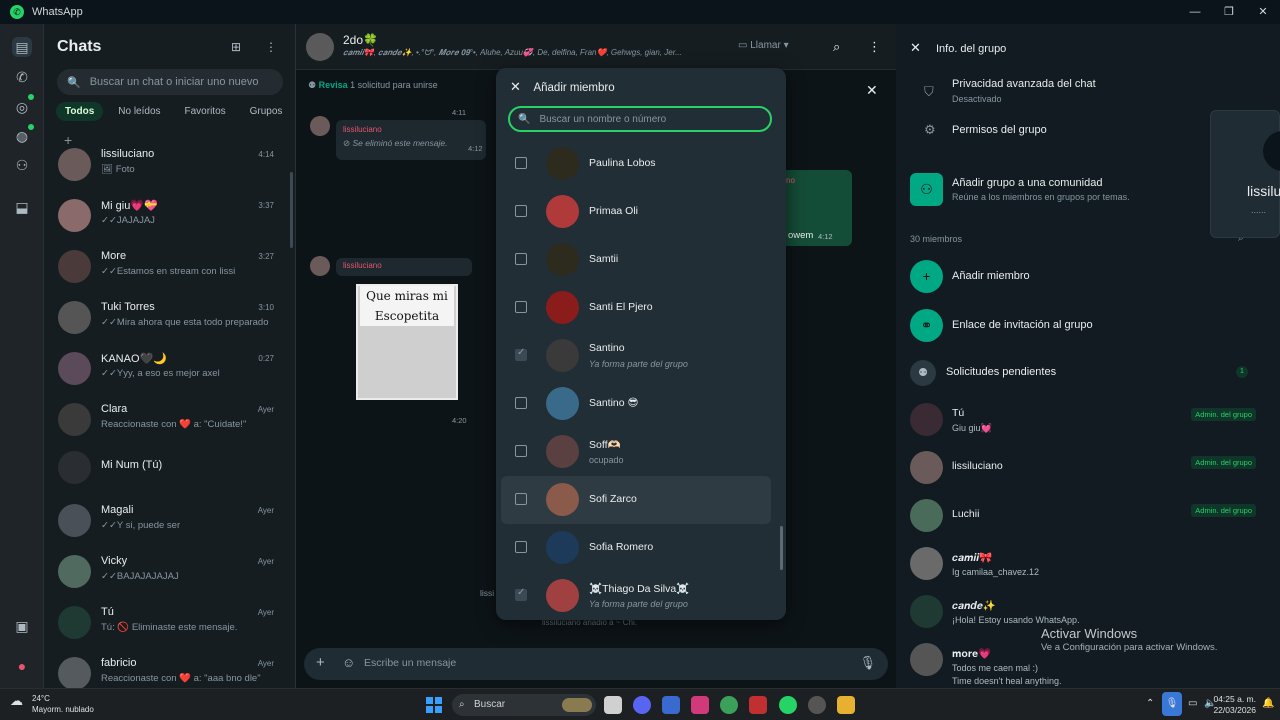 The width and height of the screenshot is (1280, 720). I want to click on file-explorer-icon, so click(846, 705).